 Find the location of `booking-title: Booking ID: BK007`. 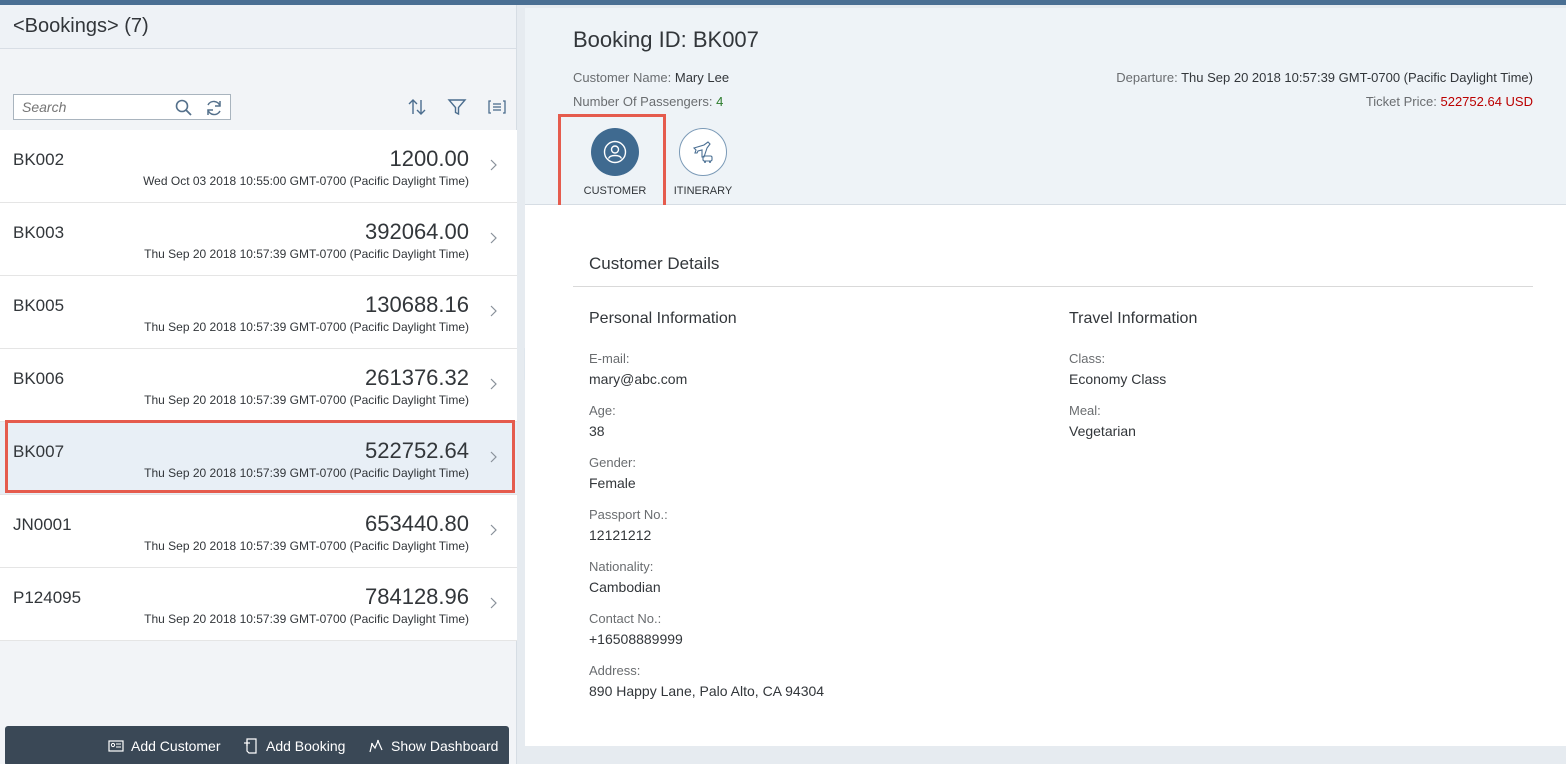

booking-title: Booking ID: BK007 is located at coordinates (666, 39).